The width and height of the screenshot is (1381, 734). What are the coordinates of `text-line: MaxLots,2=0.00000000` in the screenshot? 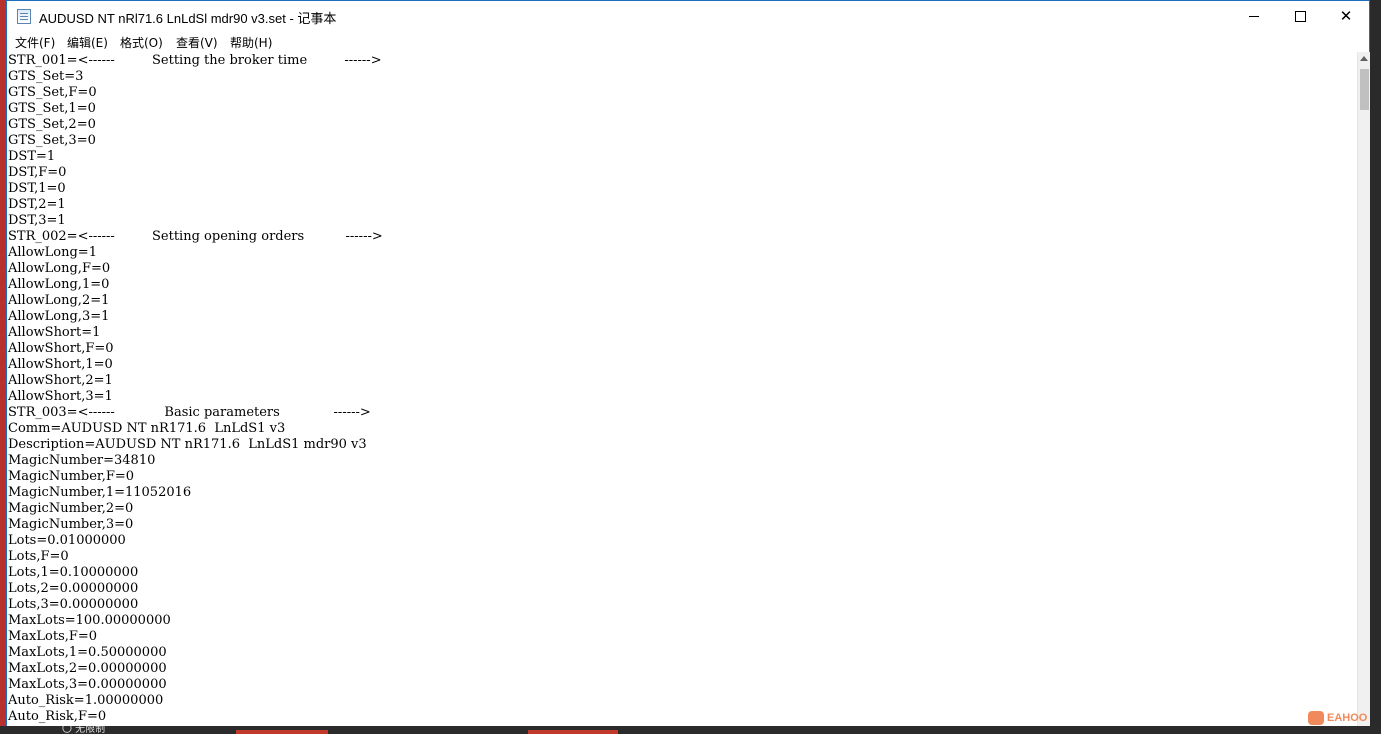 It's located at (87, 668).